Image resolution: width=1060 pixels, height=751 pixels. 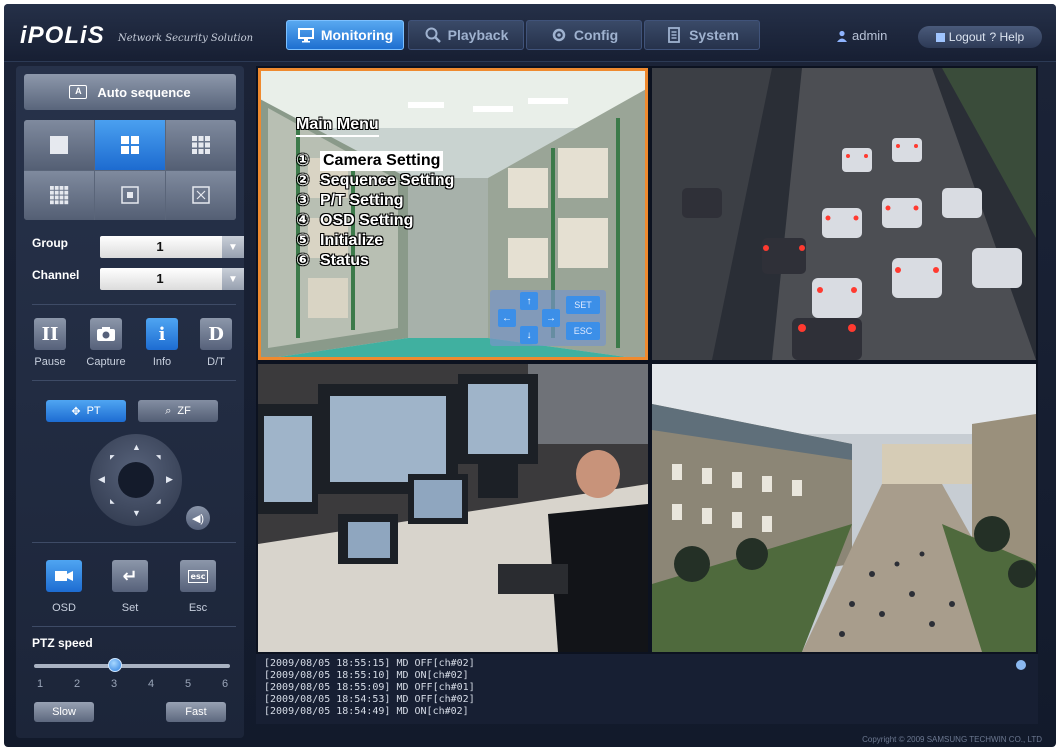 I want to click on group-select: 1 ▼, so click(x=172, y=247).